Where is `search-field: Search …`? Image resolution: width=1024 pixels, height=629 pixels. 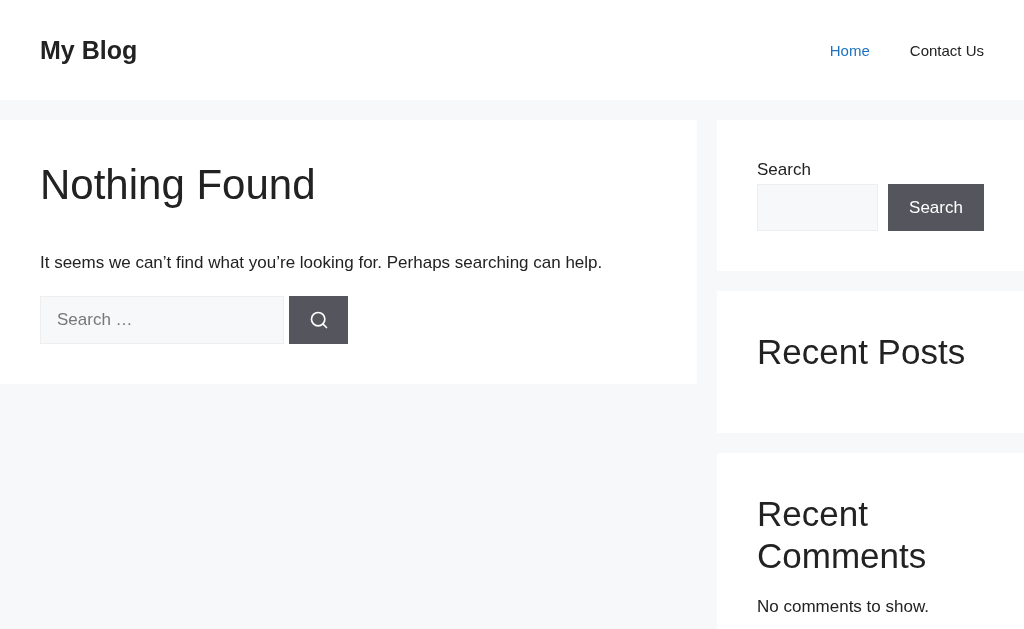
search-field: Search … is located at coordinates (162, 319).